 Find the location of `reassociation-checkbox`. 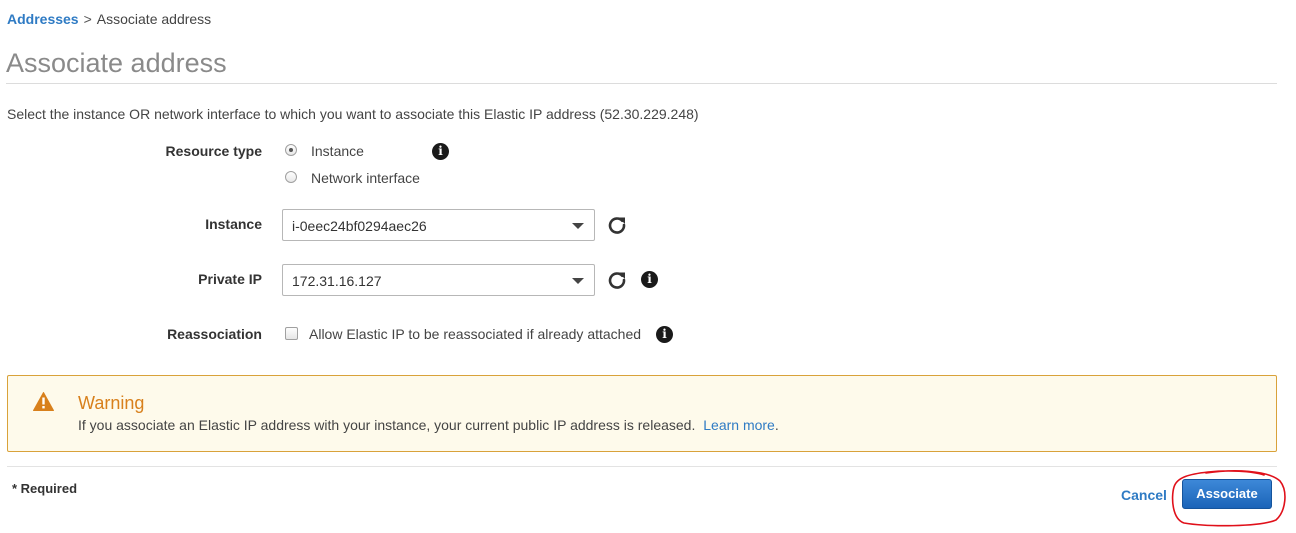

reassociation-checkbox is located at coordinates (291, 333).